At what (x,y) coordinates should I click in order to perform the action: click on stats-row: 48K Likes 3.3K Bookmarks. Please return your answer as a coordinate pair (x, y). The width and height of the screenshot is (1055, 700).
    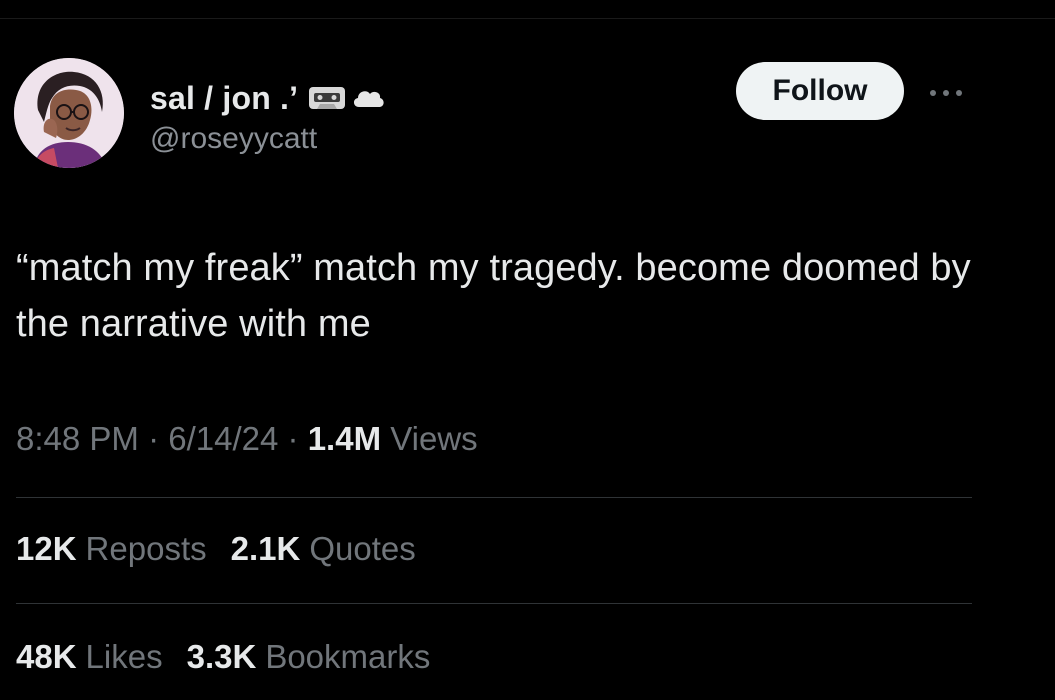
    Looking at the image, I should click on (223, 657).